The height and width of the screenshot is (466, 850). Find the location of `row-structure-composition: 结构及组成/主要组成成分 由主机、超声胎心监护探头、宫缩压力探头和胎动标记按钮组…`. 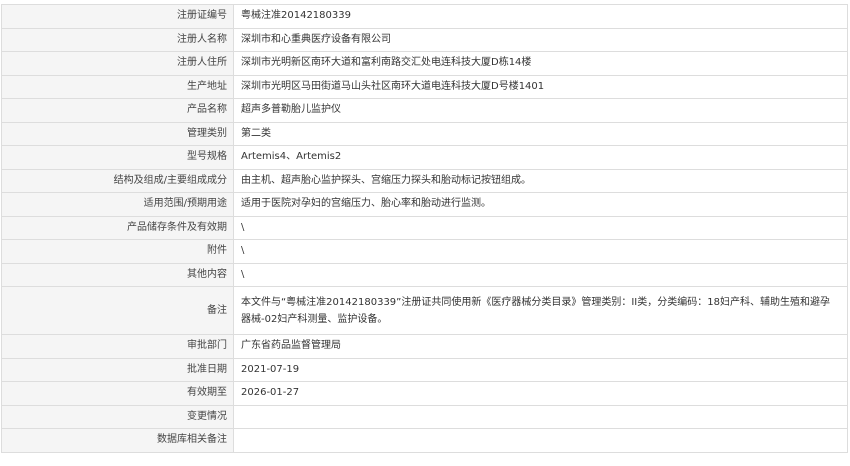

row-structure-composition: 结构及组成/主要组成成分 由主机、超声胎心监护探头、宫缩压力探头和胎动标记按钮组… is located at coordinates (424, 180).